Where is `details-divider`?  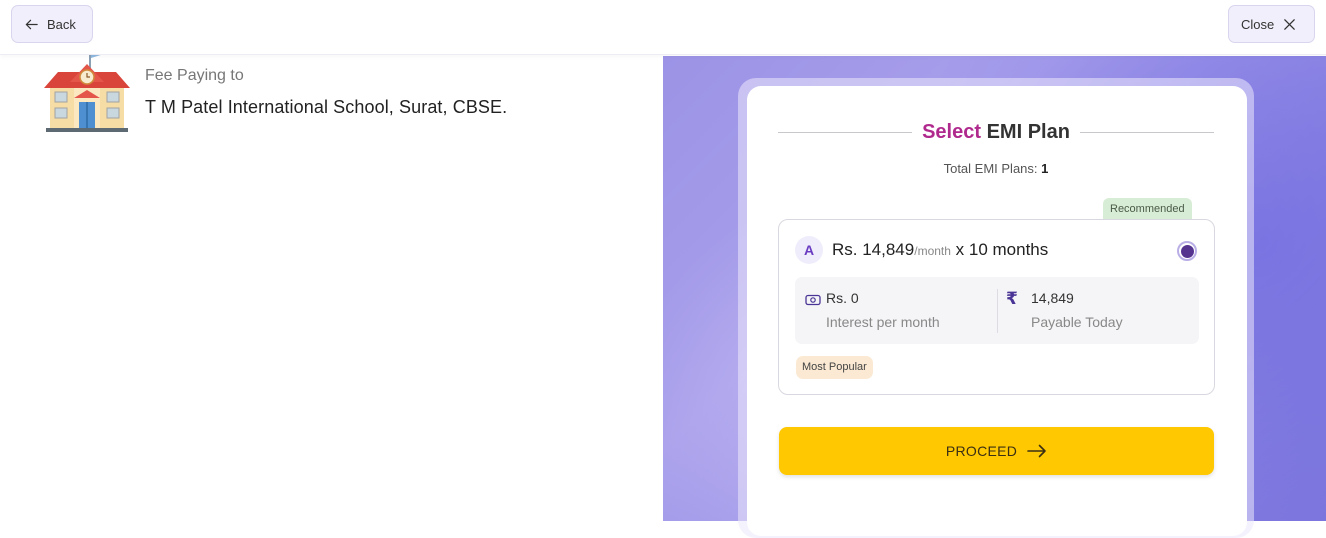 details-divider is located at coordinates (997, 311).